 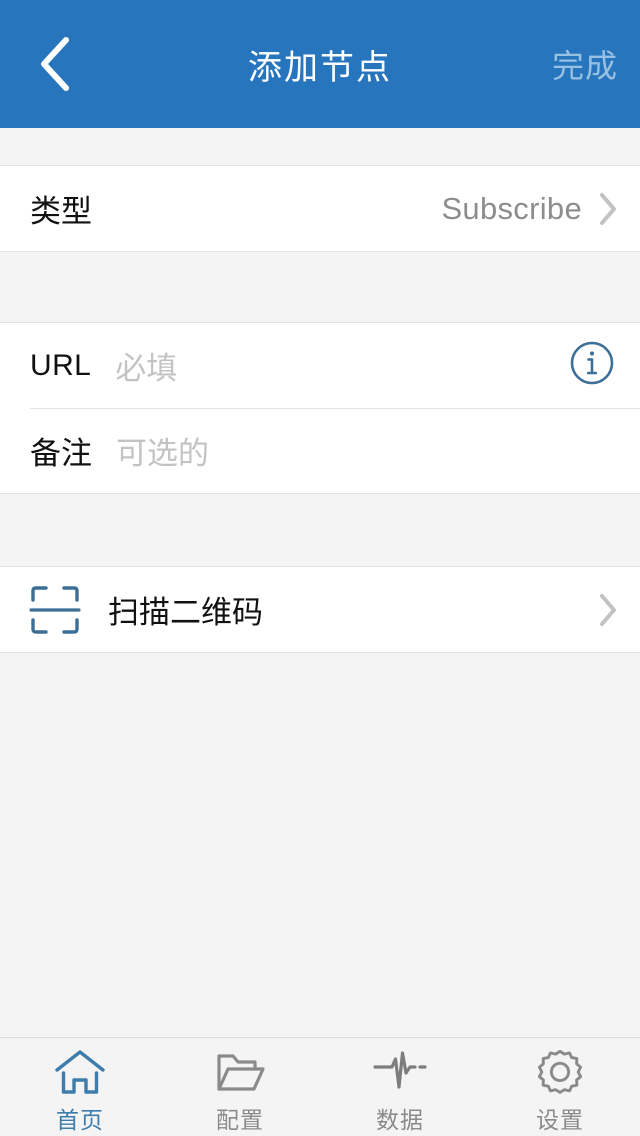 What do you see at coordinates (400, 1072) in the screenshot?
I see `pulse-icon` at bounding box center [400, 1072].